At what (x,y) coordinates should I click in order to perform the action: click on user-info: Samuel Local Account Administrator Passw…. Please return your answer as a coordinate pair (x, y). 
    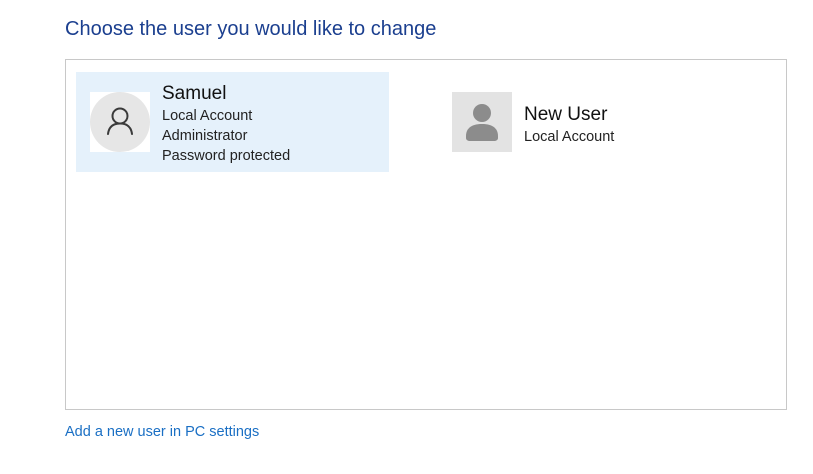
    Looking at the image, I should click on (226, 124).